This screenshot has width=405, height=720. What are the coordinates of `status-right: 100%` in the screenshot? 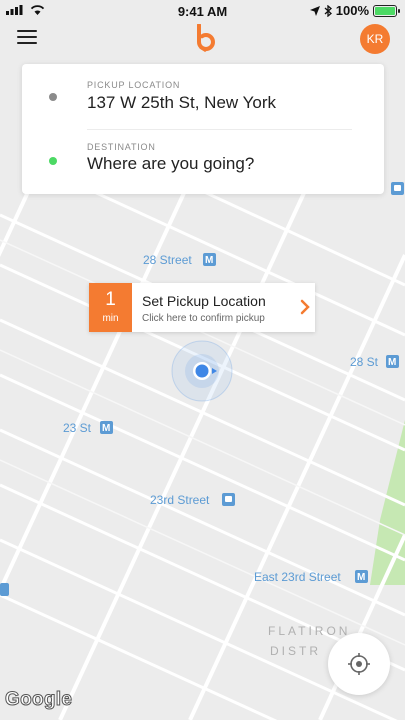 It's located at (354, 10).